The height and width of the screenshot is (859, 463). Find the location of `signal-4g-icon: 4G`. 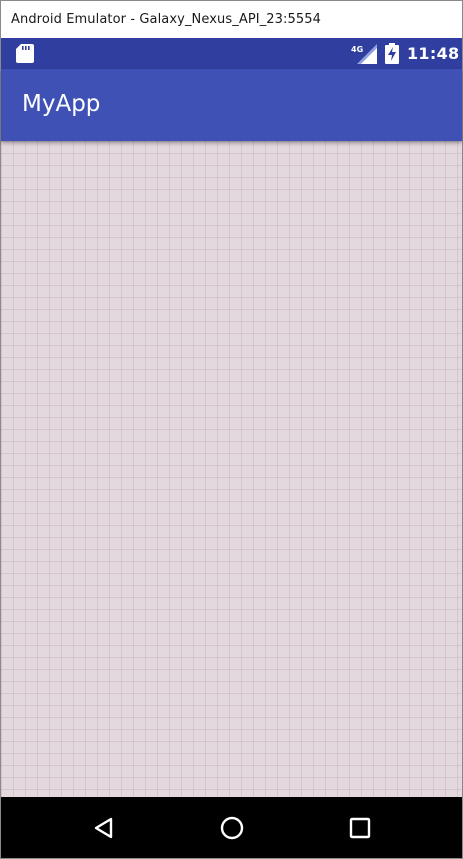

signal-4g-icon: 4G is located at coordinates (364, 54).